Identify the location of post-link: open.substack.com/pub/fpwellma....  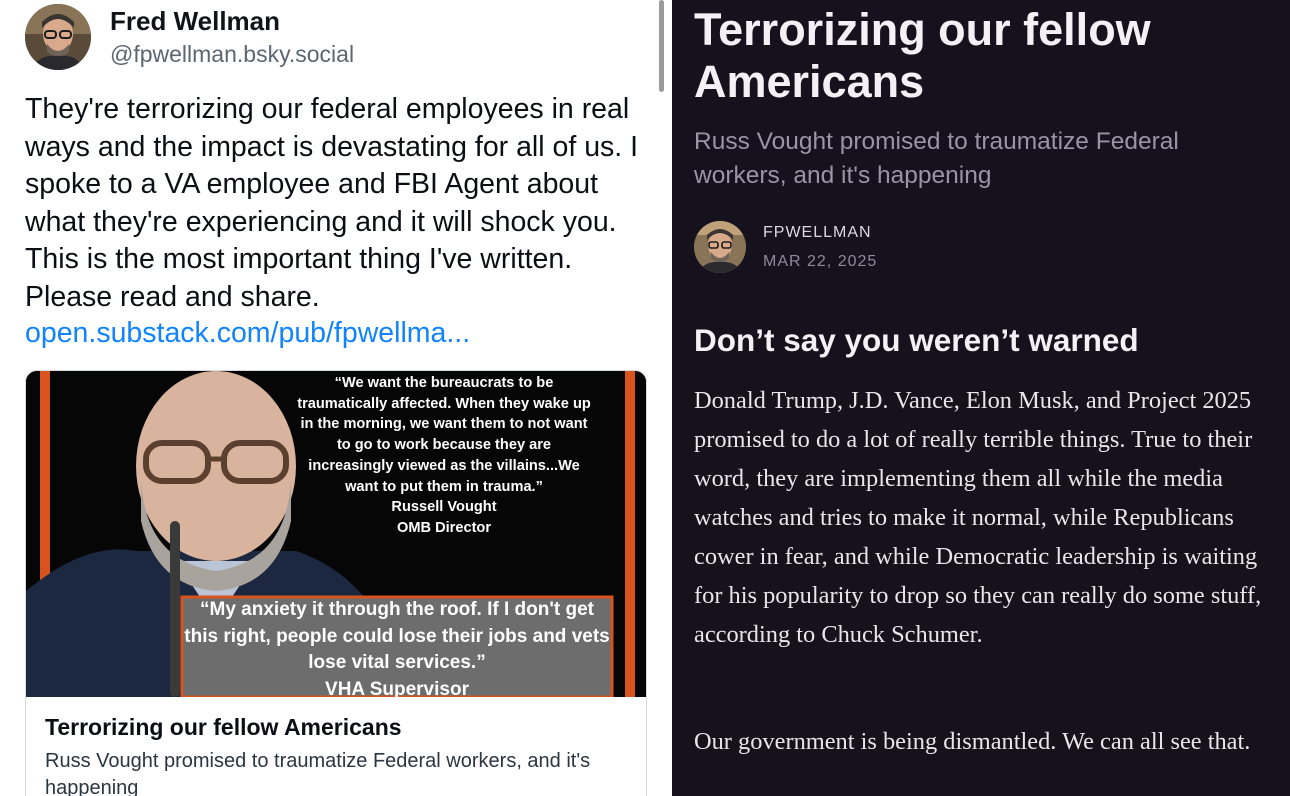
(247, 334).